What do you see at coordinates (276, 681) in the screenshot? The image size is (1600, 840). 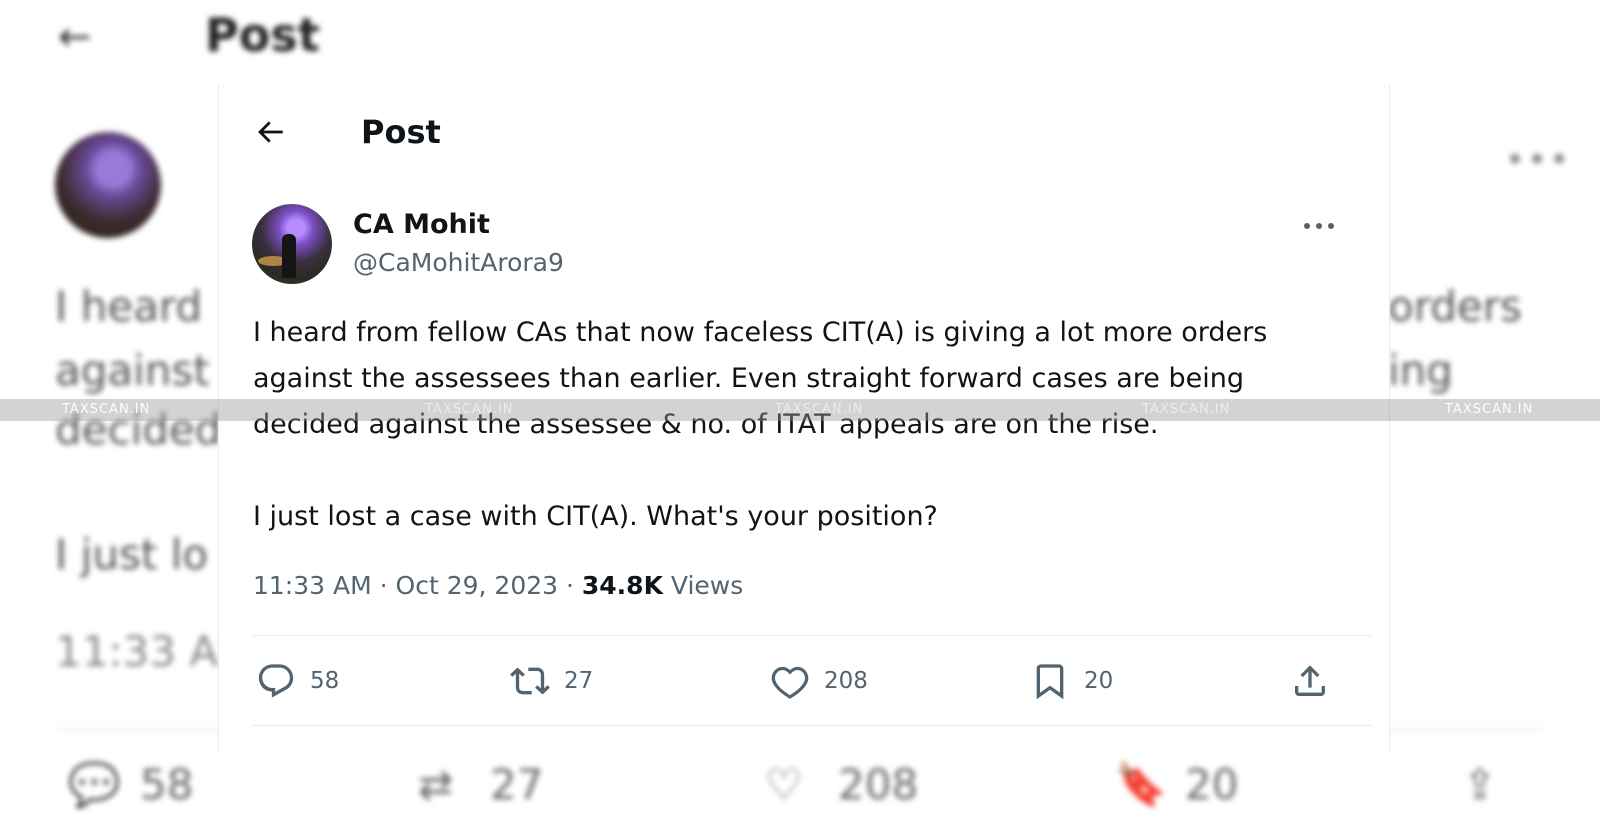 I see `reply-icon` at bounding box center [276, 681].